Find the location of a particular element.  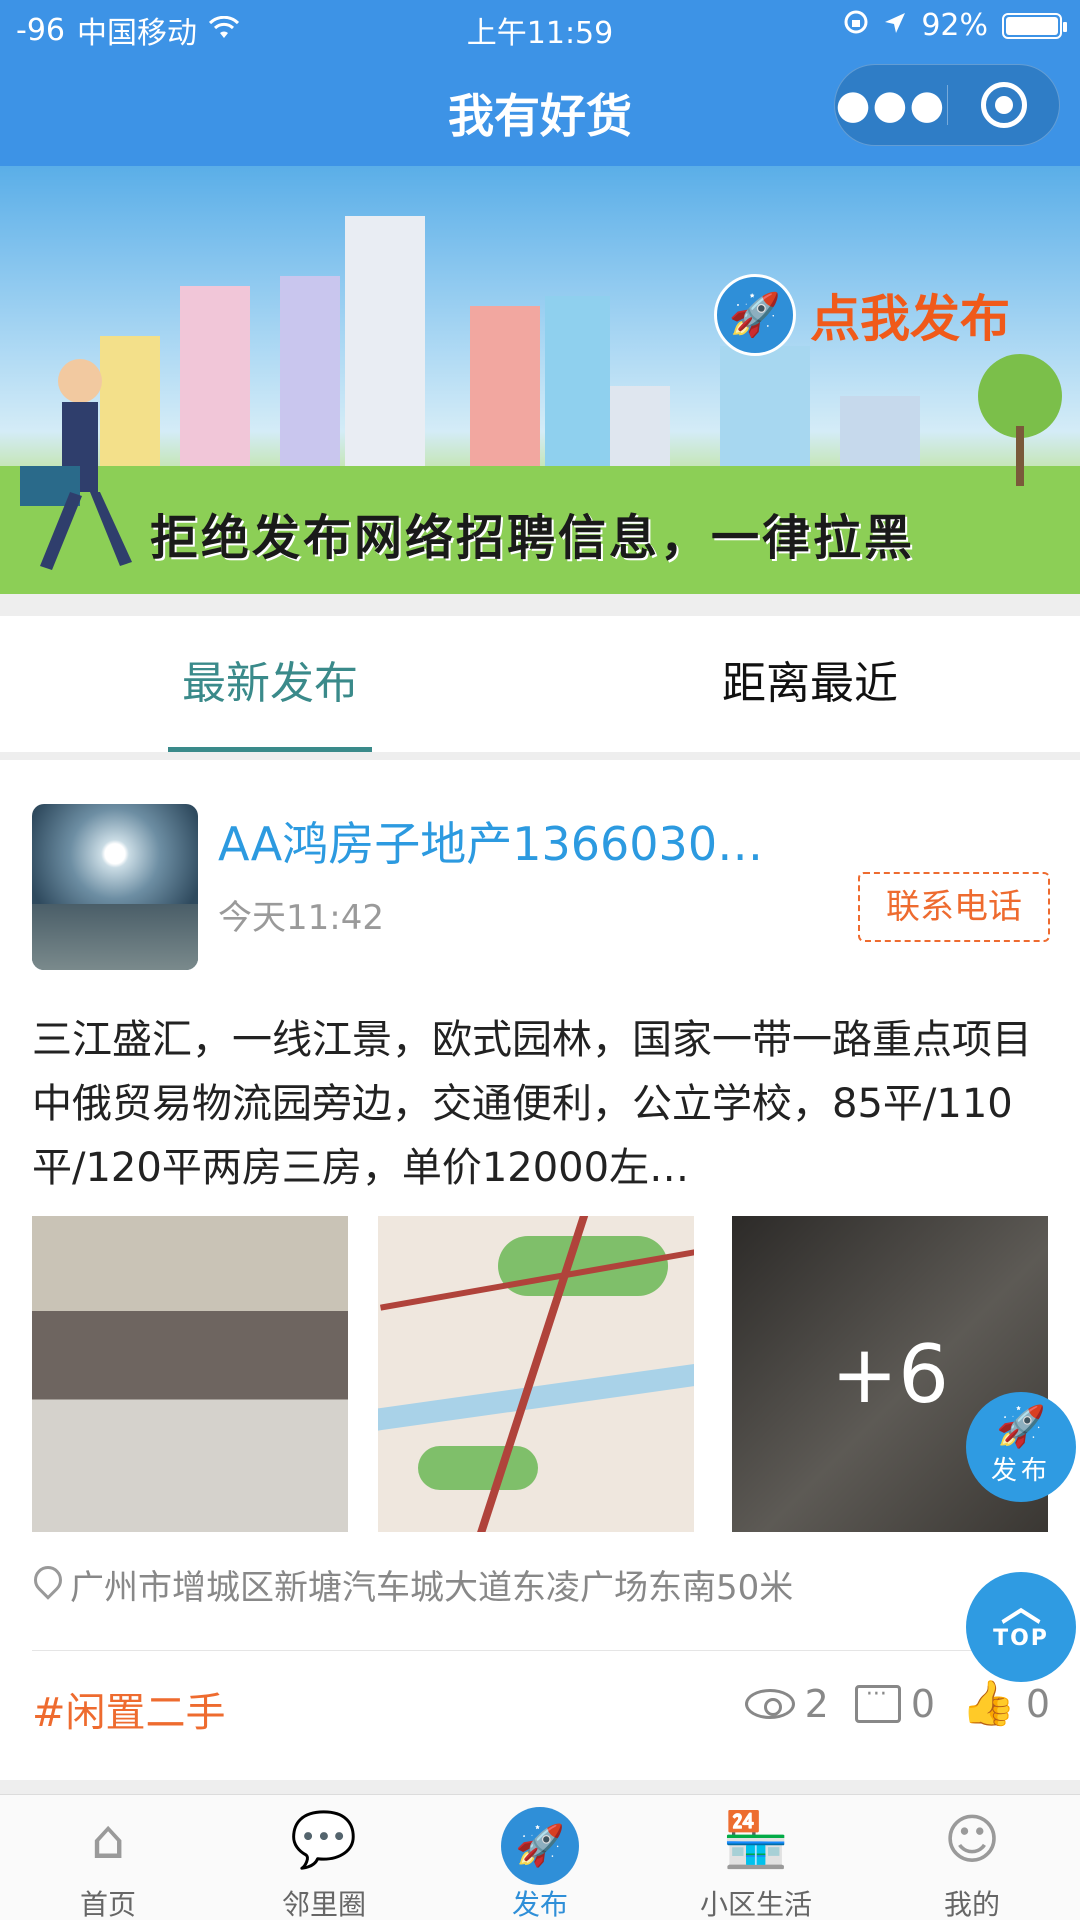

close-target-button is located at coordinates (1003, 105).